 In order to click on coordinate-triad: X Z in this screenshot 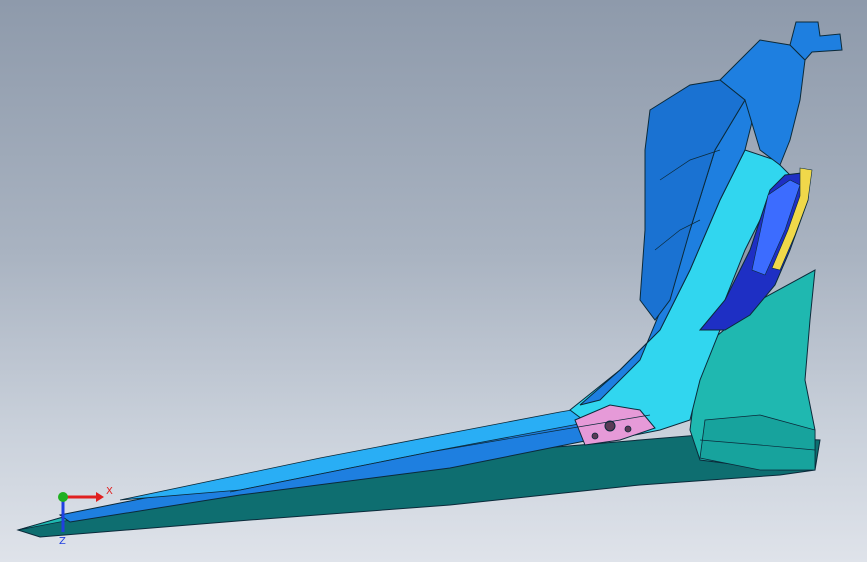, I will do `click(85, 516)`.